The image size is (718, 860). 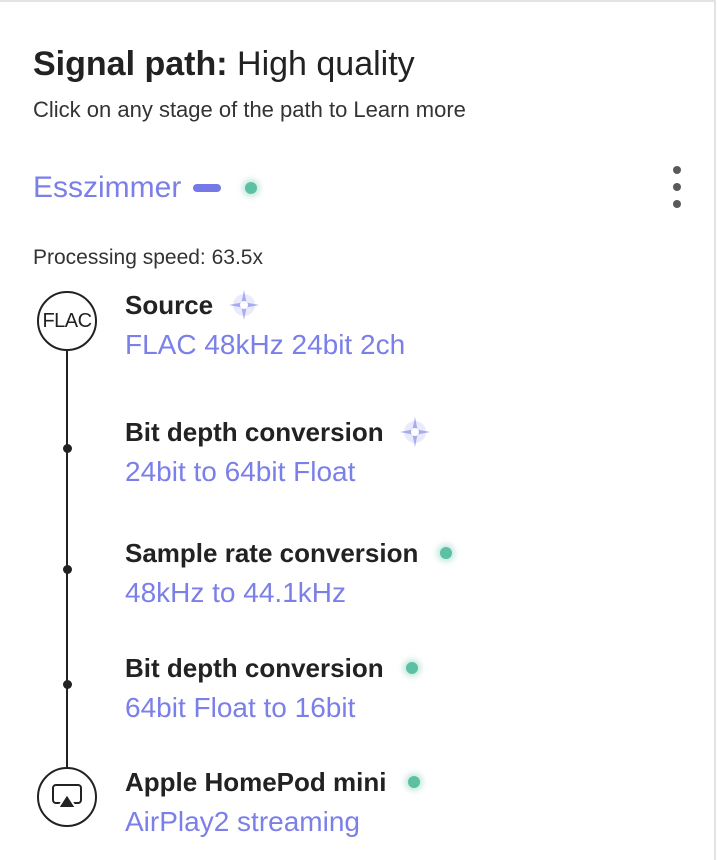 What do you see at coordinates (265, 325) in the screenshot?
I see `stage-source: Source FLAC 48kHz 24bit 2ch` at bounding box center [265, 325].